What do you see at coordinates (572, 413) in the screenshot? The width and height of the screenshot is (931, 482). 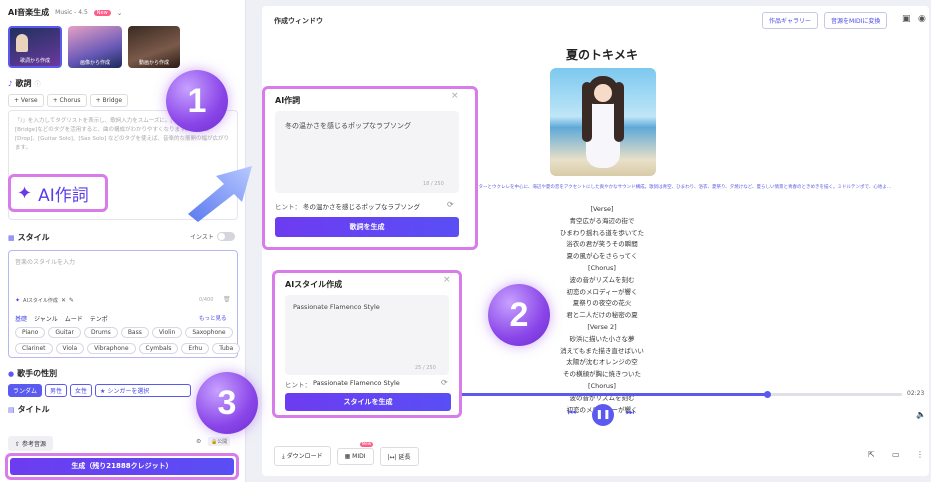 I see `prev-icon: ⏮` at bounding box center [572, 413].